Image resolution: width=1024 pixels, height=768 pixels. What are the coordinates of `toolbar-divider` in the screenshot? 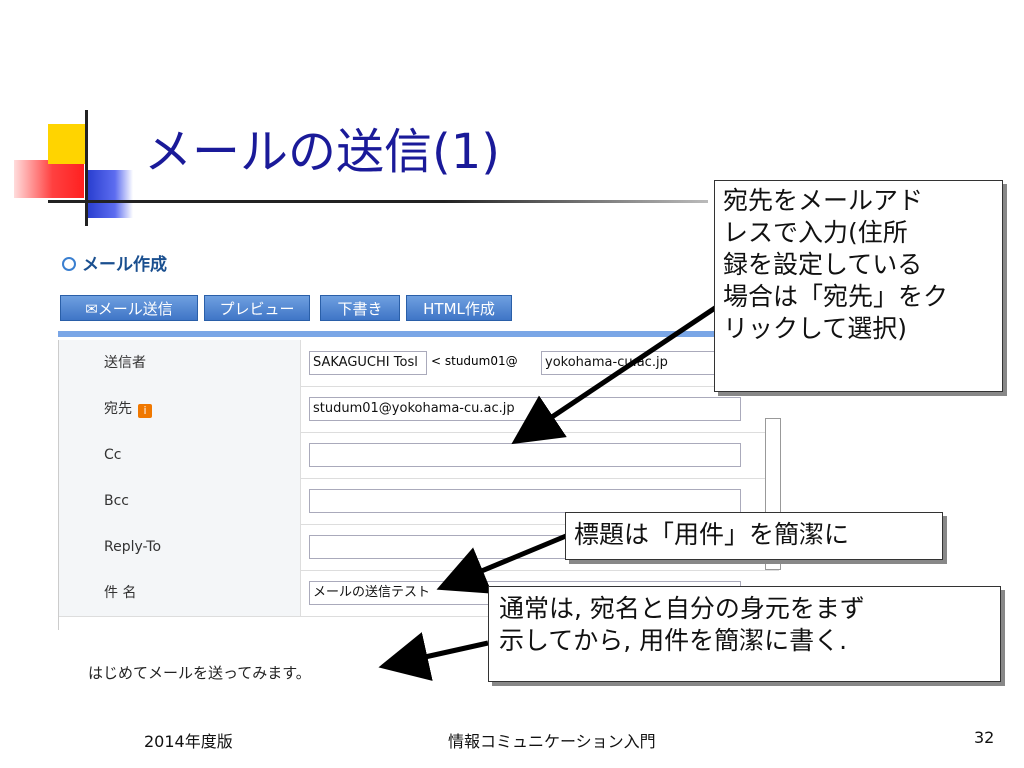 It's located at (419, 334).